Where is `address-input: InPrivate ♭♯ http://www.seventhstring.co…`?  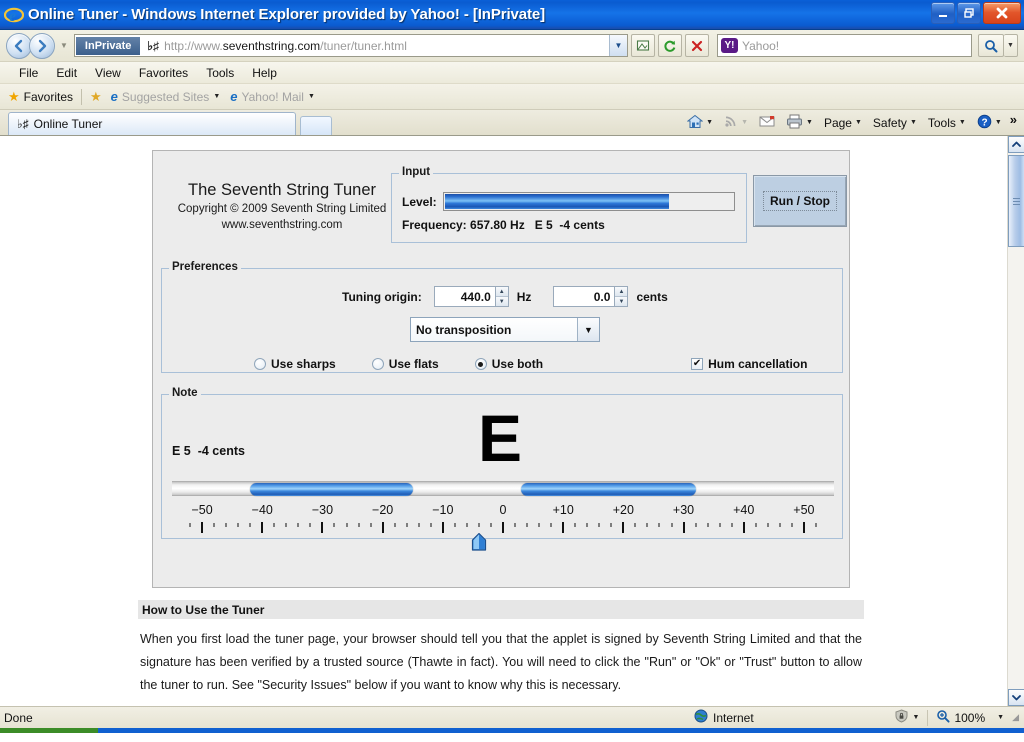 address-input: InPrivate ♭♯ http://www.seventhstring.co… is located at coordinates (350, 45).